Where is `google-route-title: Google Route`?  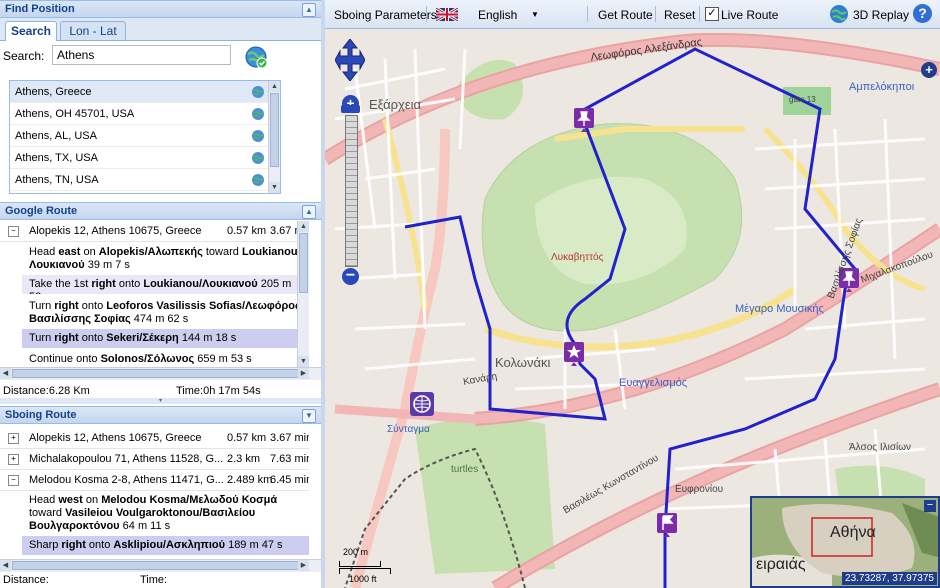 google-route-title: Google Route is located at coordinates (41, 211).